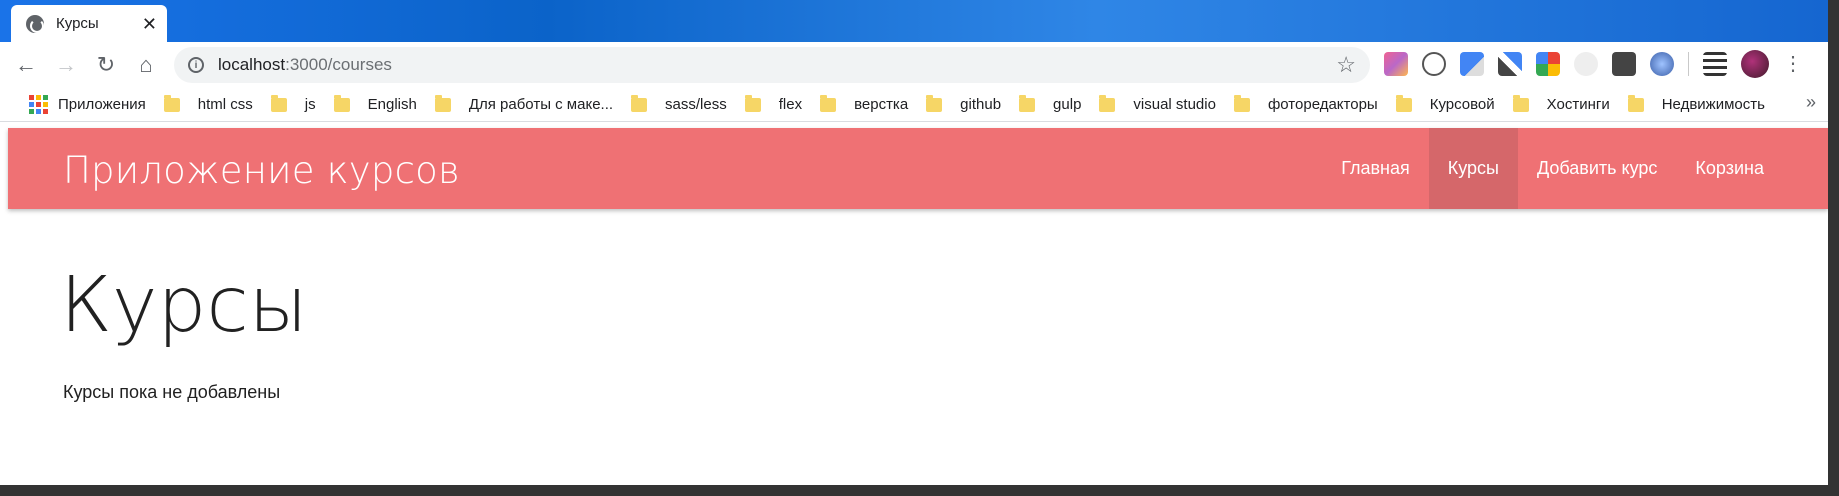 The image size is (1839, 496). I want to click on eyedropper-extension-icon, so click(1510, 64).